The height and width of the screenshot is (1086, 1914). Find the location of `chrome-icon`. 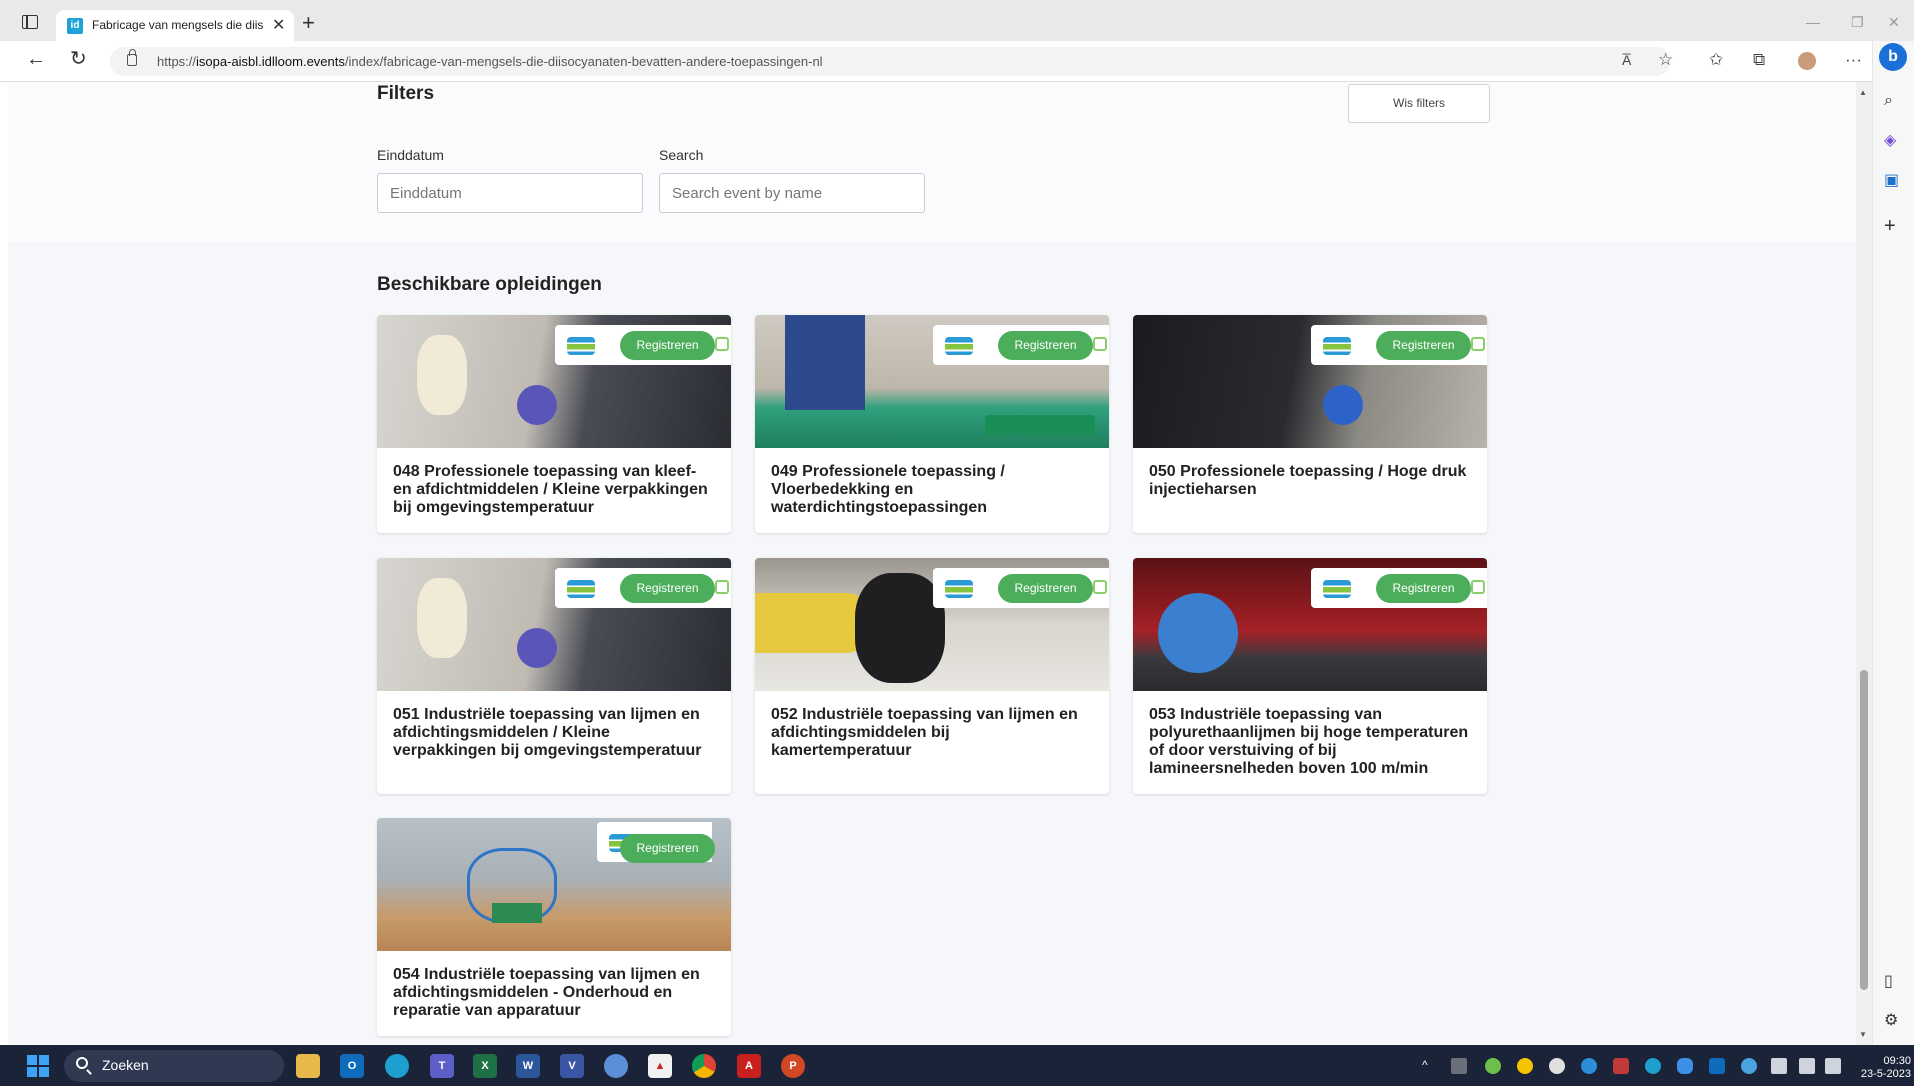

chrome-icon is located at coordinates (704, 1066).